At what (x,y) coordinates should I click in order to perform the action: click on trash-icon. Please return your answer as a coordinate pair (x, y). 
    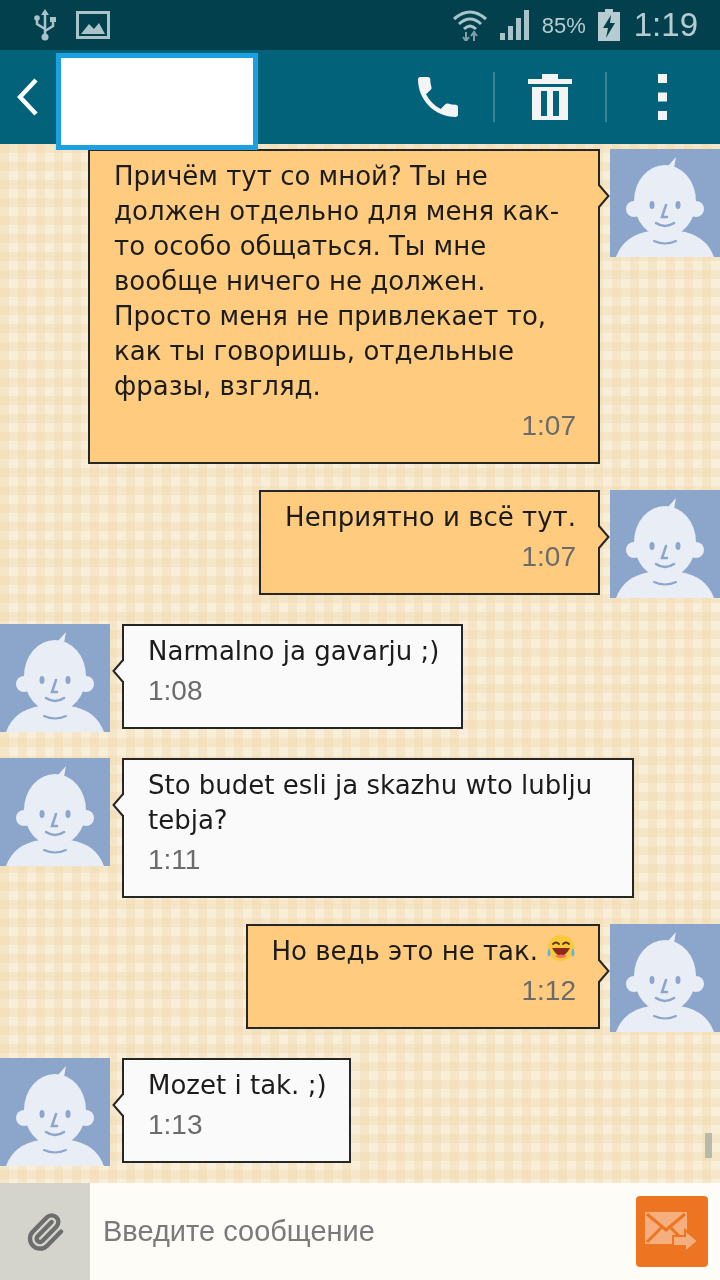
    Looking at the image, I should click on (550, 97).